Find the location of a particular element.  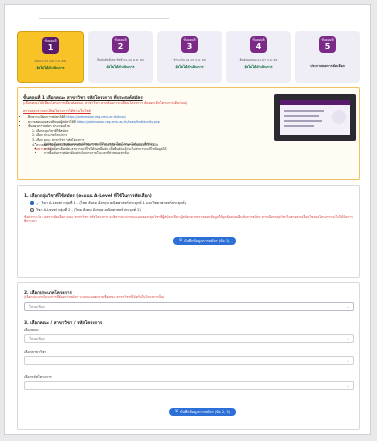

step-number: 5 is located at coordinates (327, 46).